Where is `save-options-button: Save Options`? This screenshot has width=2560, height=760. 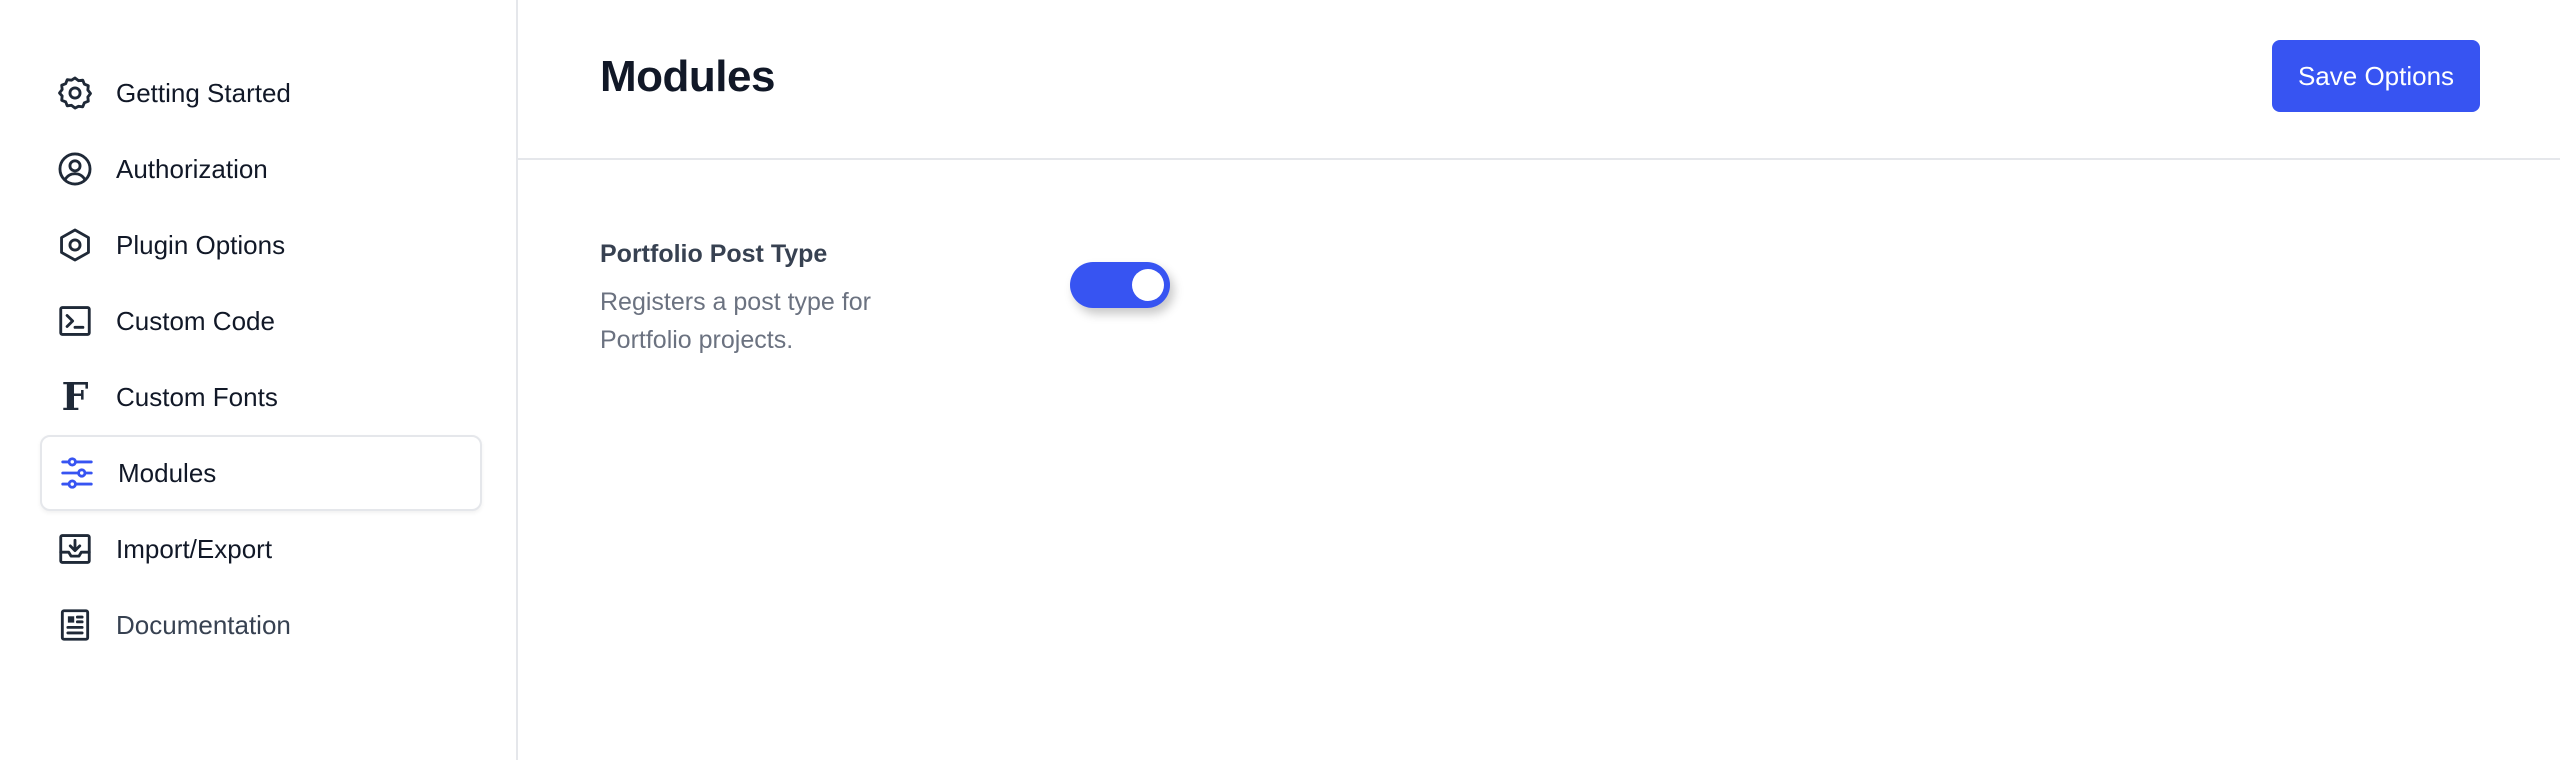
save-options-button: Save Options is located at coordinates (2376, 76).